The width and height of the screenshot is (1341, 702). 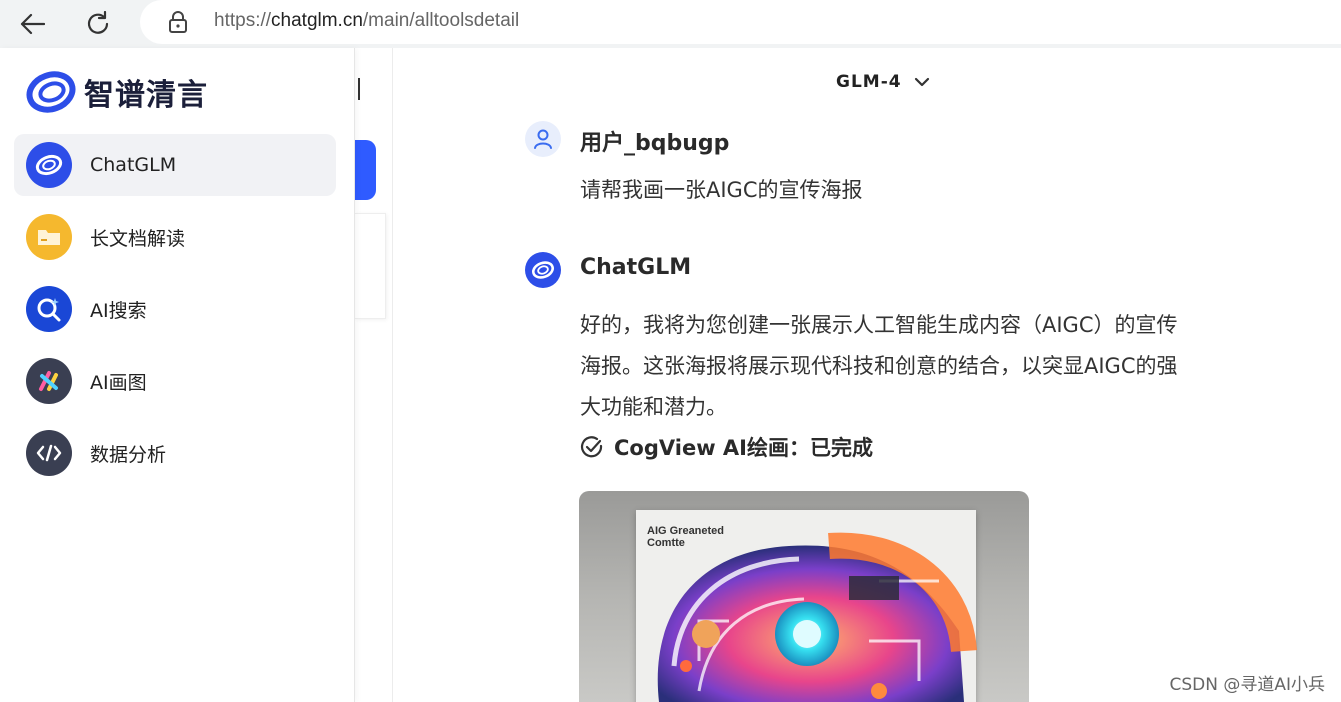 I want to click on sidebar-item-chatglm: ChatGLM, so click(x=175, y=165).